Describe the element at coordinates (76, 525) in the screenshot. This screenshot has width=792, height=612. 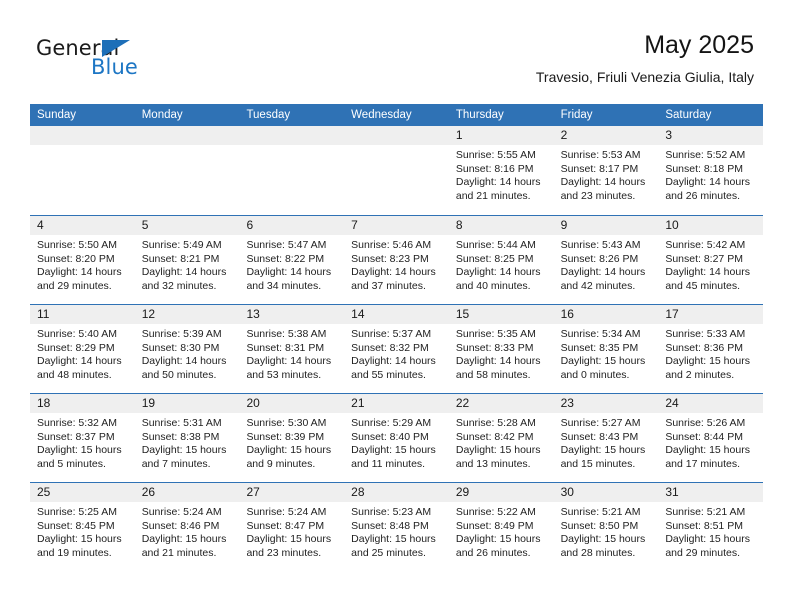
I see `day-detail-line: Sunset: 8:45 PM` at that location.